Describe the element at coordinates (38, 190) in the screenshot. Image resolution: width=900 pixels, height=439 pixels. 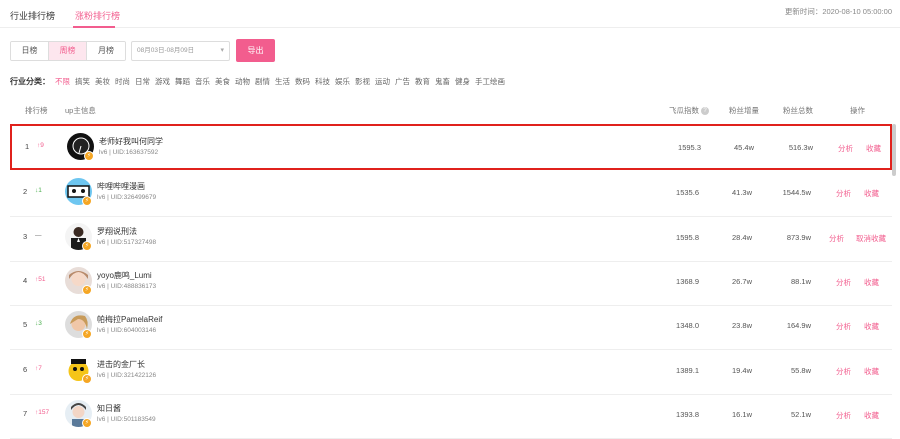
I see `rank-change: ↓1` at that location.